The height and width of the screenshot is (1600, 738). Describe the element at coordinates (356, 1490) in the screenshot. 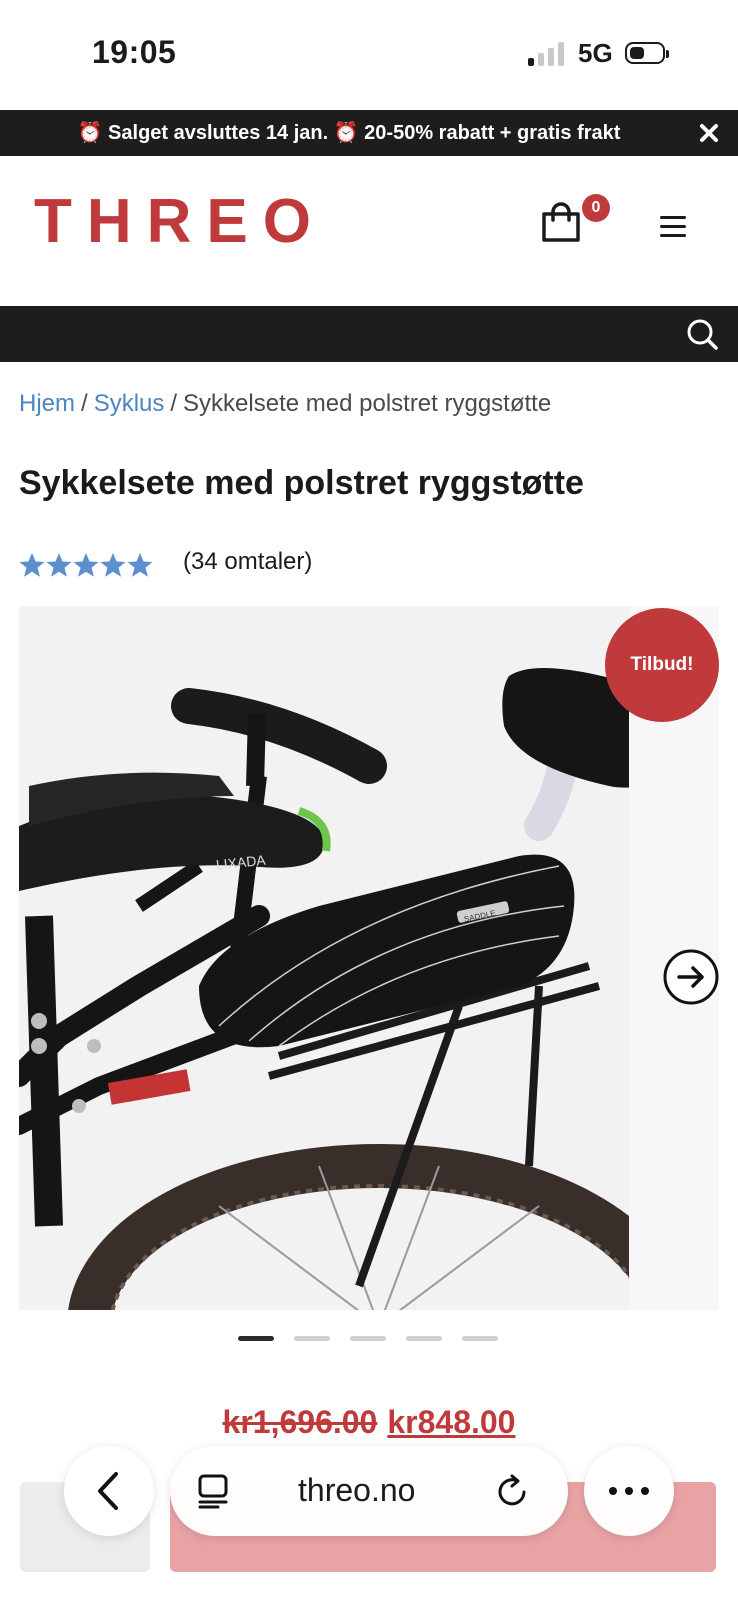

I see `browser-url: threo.no` at that location.